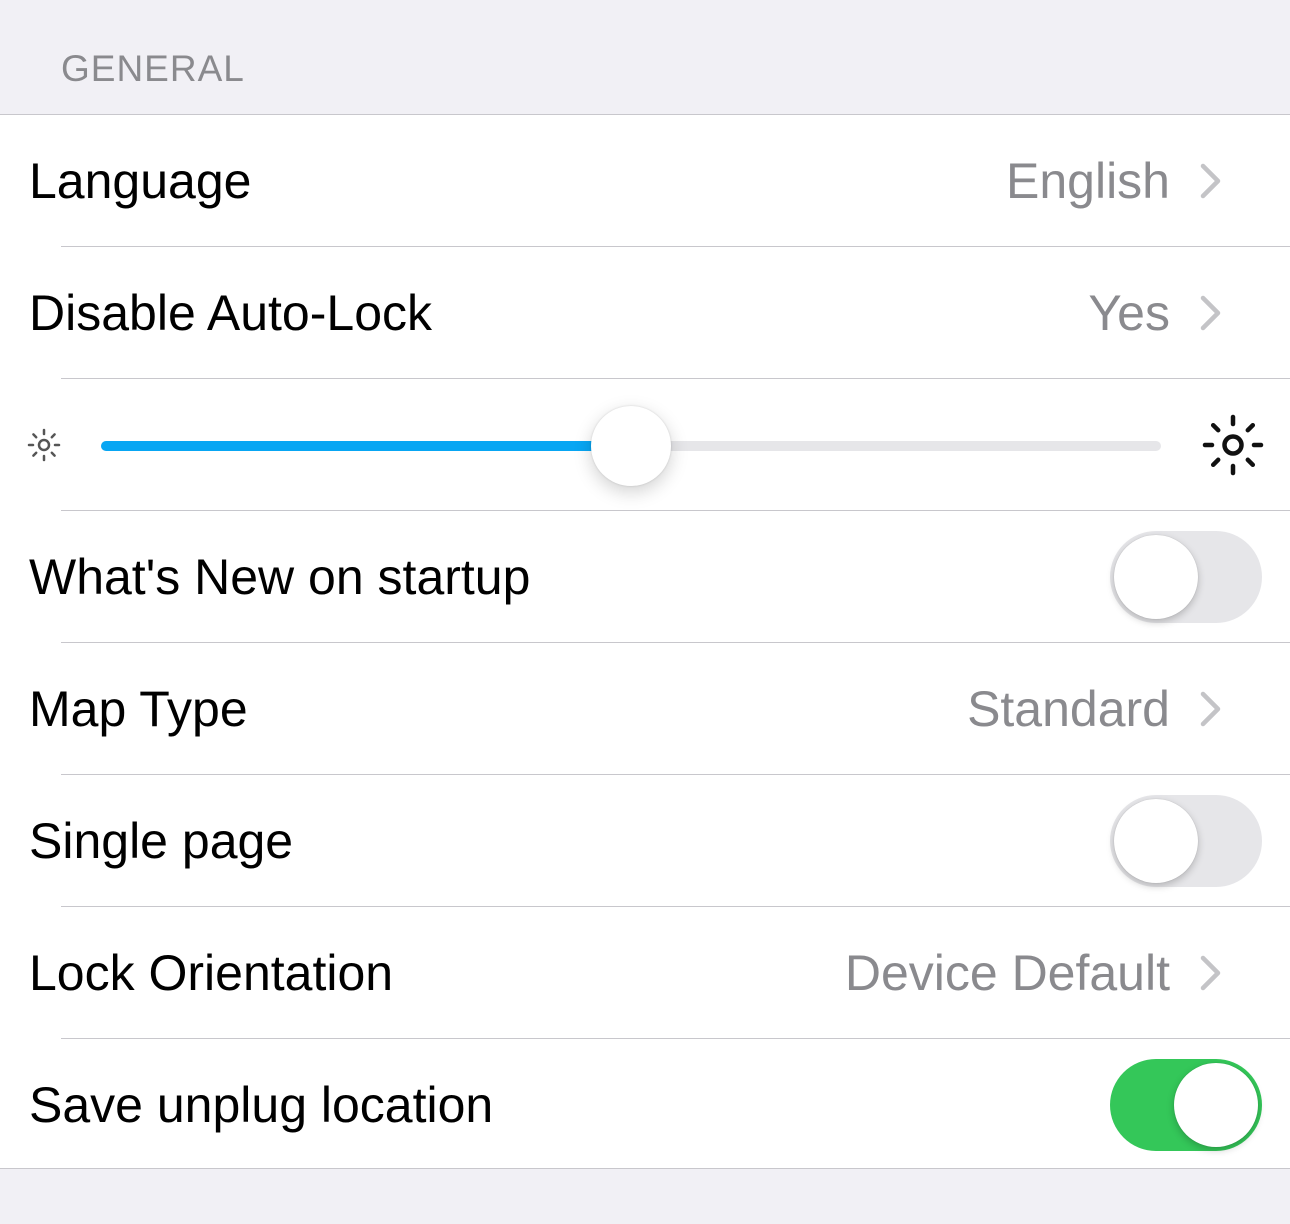 This screenshot has width=1290, height=1224. What do you see at coordinates (161, 841) in the screenshot?
I see `row-label: Single page` at bounding box center [161, 841].